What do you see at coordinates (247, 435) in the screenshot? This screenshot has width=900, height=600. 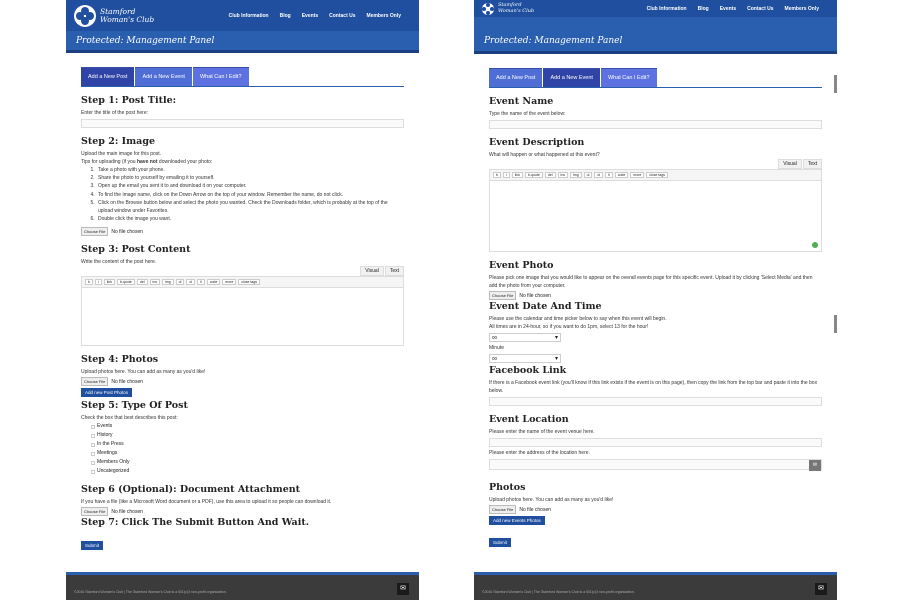 I see `category-item: History` at bounding box center [247, 435].